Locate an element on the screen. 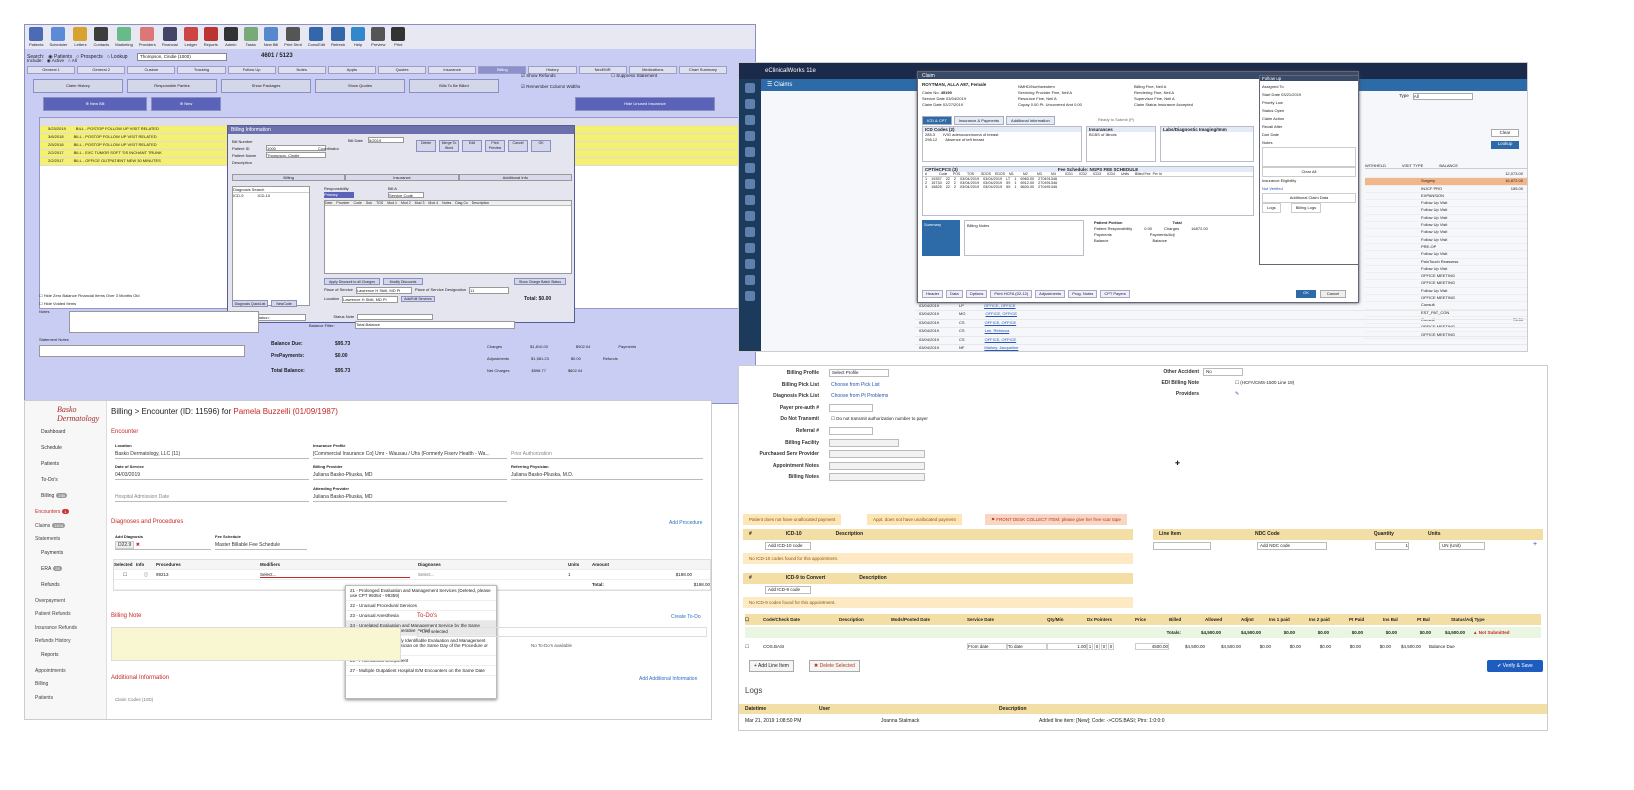  clear-button: Clear is located at coordinates (1505, 133).